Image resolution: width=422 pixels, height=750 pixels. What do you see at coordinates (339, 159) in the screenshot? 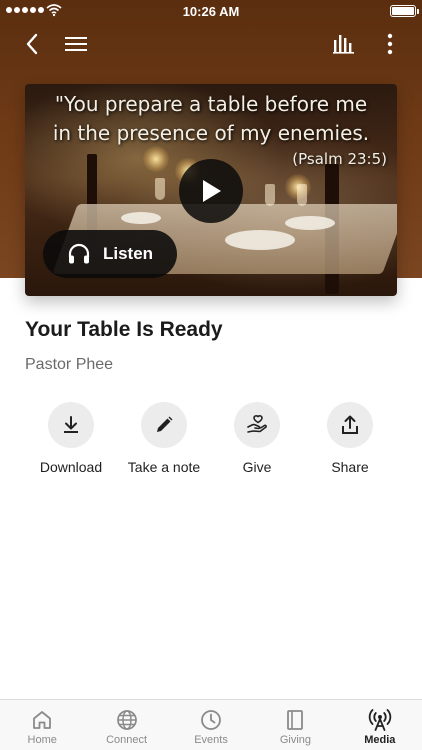
I see `verse-reference: (Psalm 23:5)` at bounding box center [339, 159].